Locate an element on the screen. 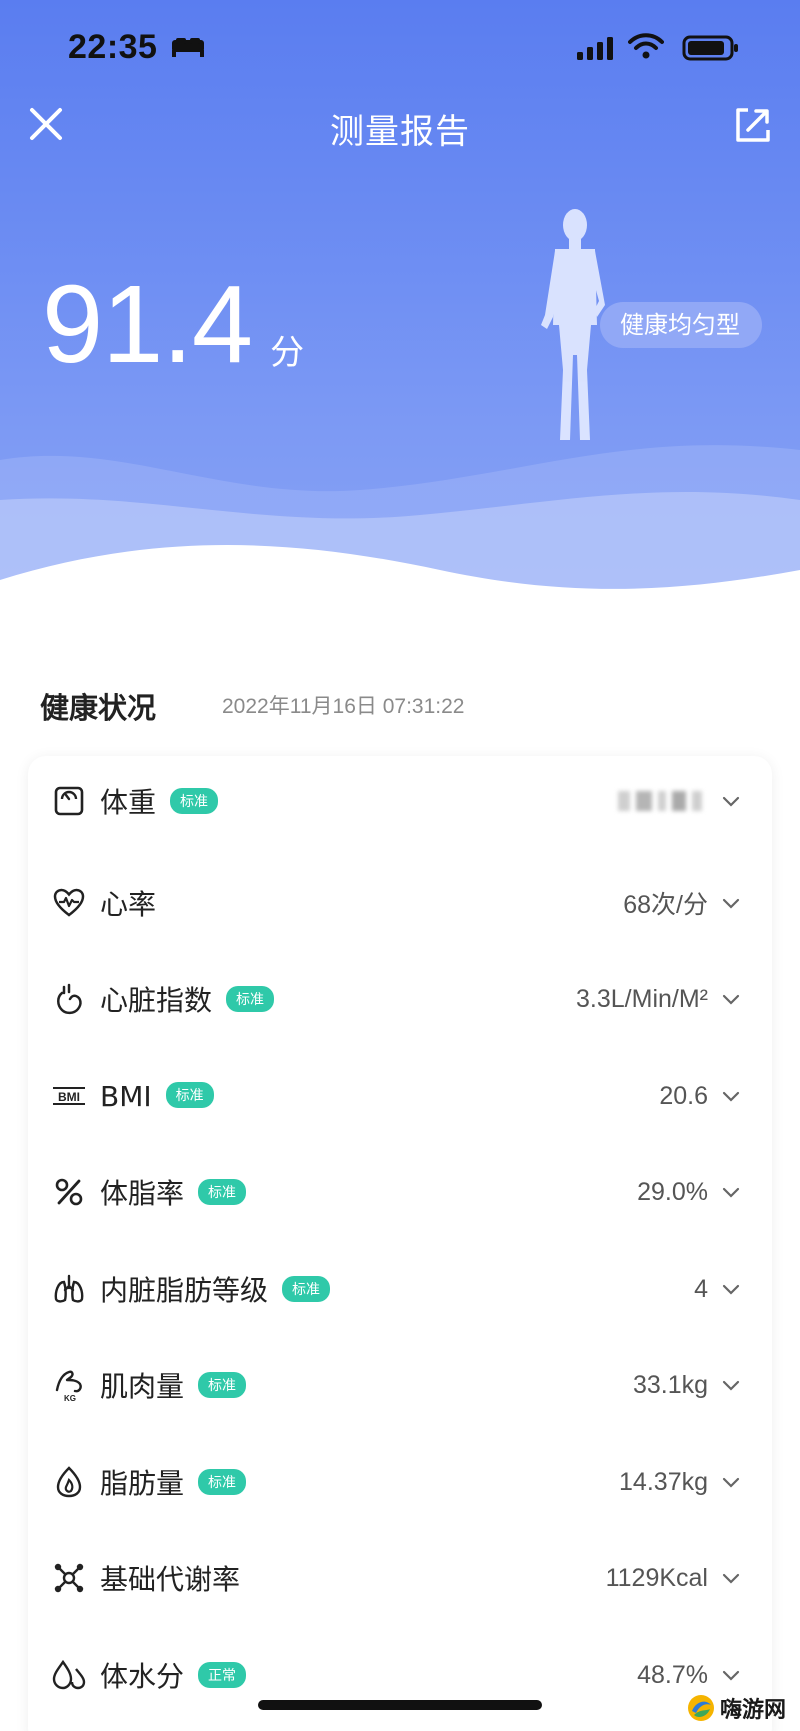 The height and width of the screenshot is (1731, 800). metric-row-visceral-fat: 内脏脂肪等级 标准 4 is located at coordinates (400, 1289).